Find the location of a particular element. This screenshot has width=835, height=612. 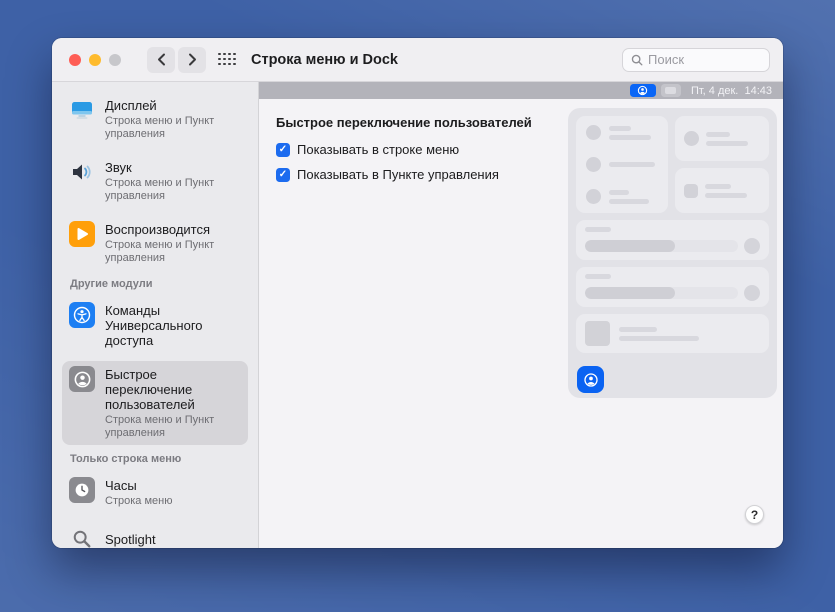

sidebar-item-accessibility-shortcuts: Команды Универсального доступа is located at coordinates (155, 325).